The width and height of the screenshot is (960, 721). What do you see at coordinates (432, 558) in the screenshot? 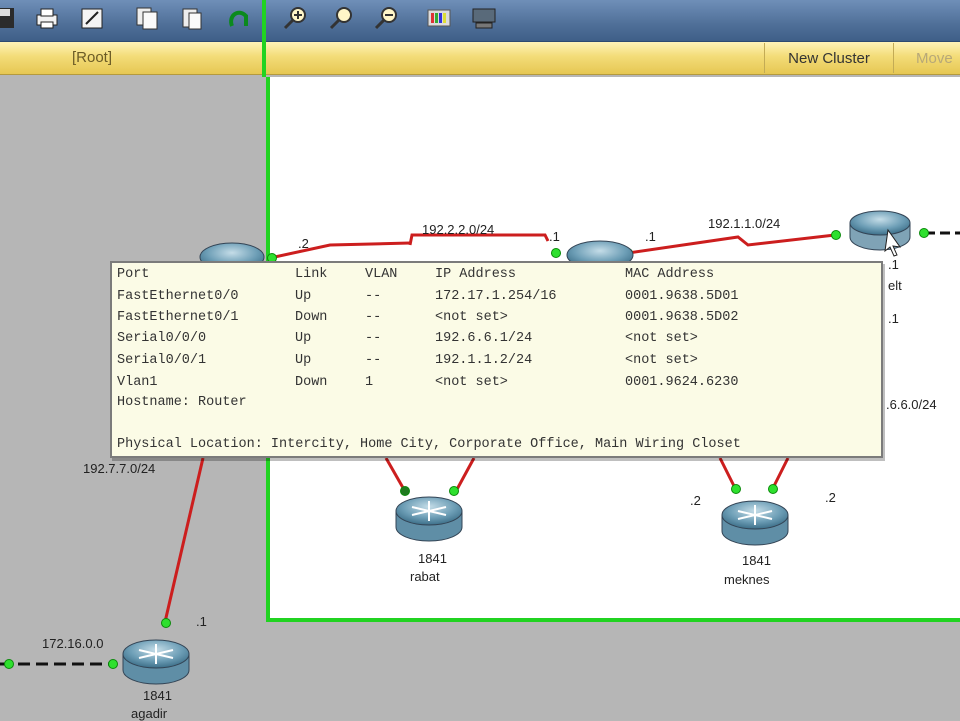
I see `router-model-rabat: 1841` at bounding box center [432, 558].